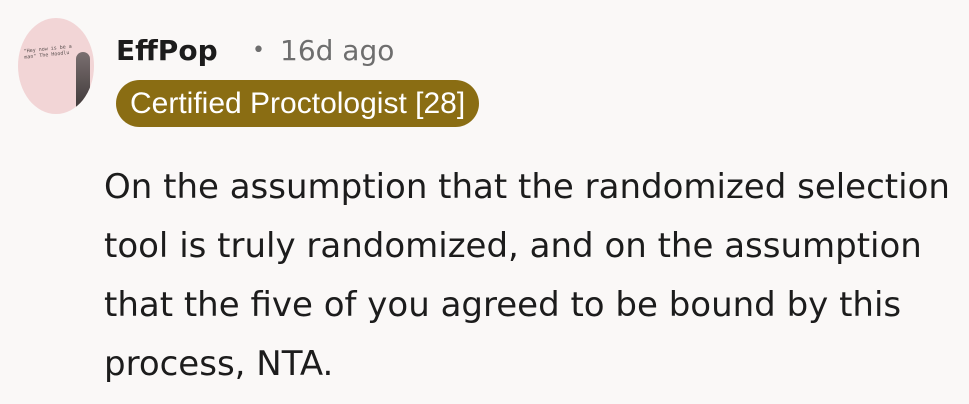 The height and width of the screenshot is (404, 969). What do you see at coordinates (56, 66) in the screenshot?
I see `user-avatar-icon: "Hey now is be a man" The Hoodlu` at bounding box center [56, 66].